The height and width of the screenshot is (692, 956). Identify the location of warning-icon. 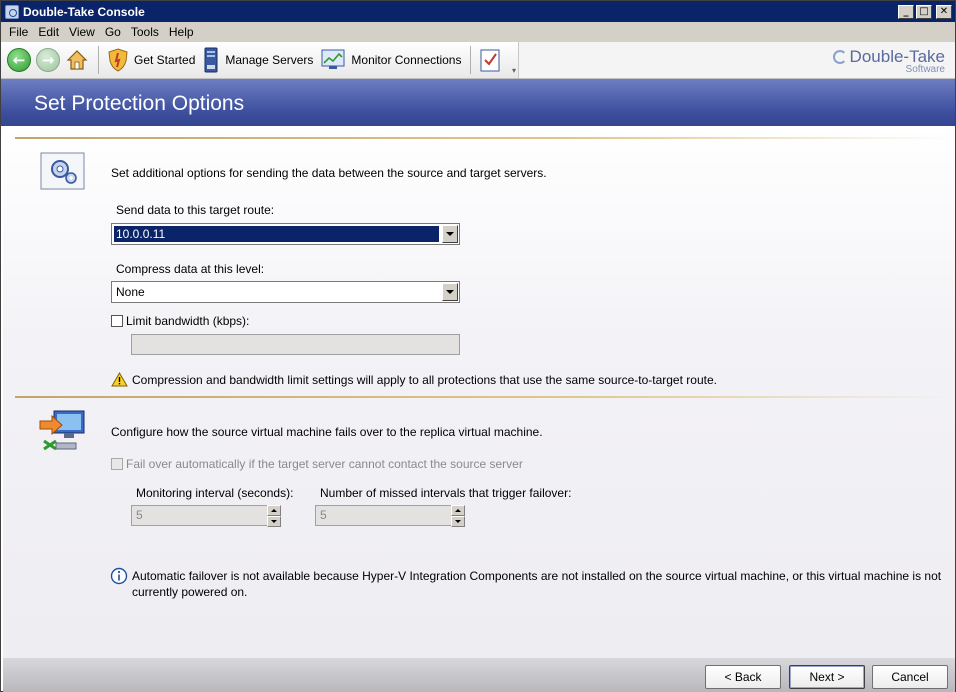
(119, 380).